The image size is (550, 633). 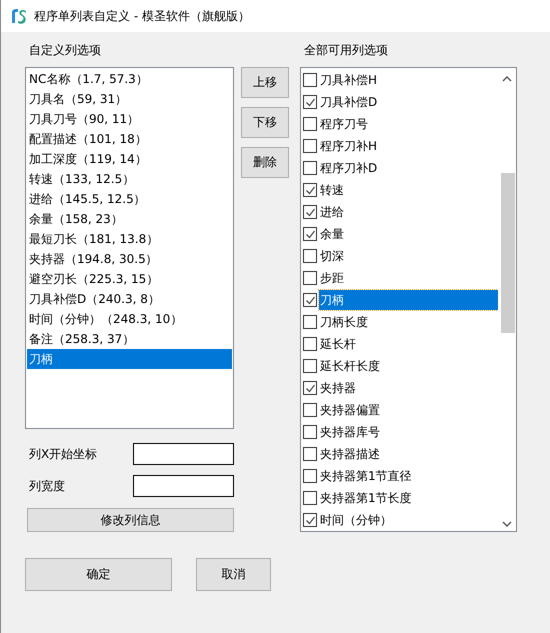 I want to click on list-item: 刀具刀号（90, 11）, so click(x=129, y=119).